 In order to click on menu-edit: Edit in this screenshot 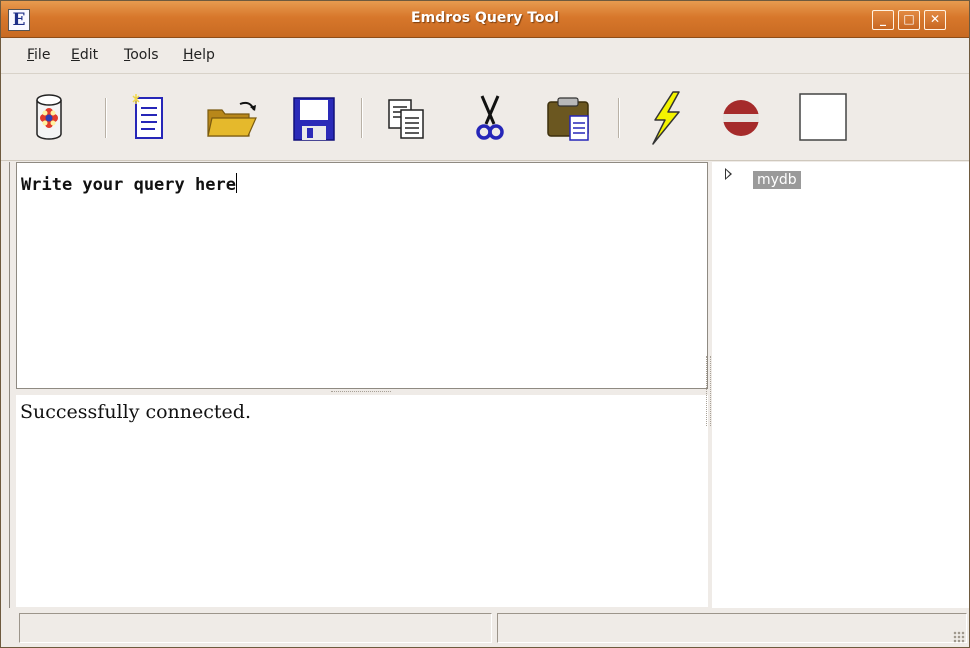, I will do `click(84, 55)`.